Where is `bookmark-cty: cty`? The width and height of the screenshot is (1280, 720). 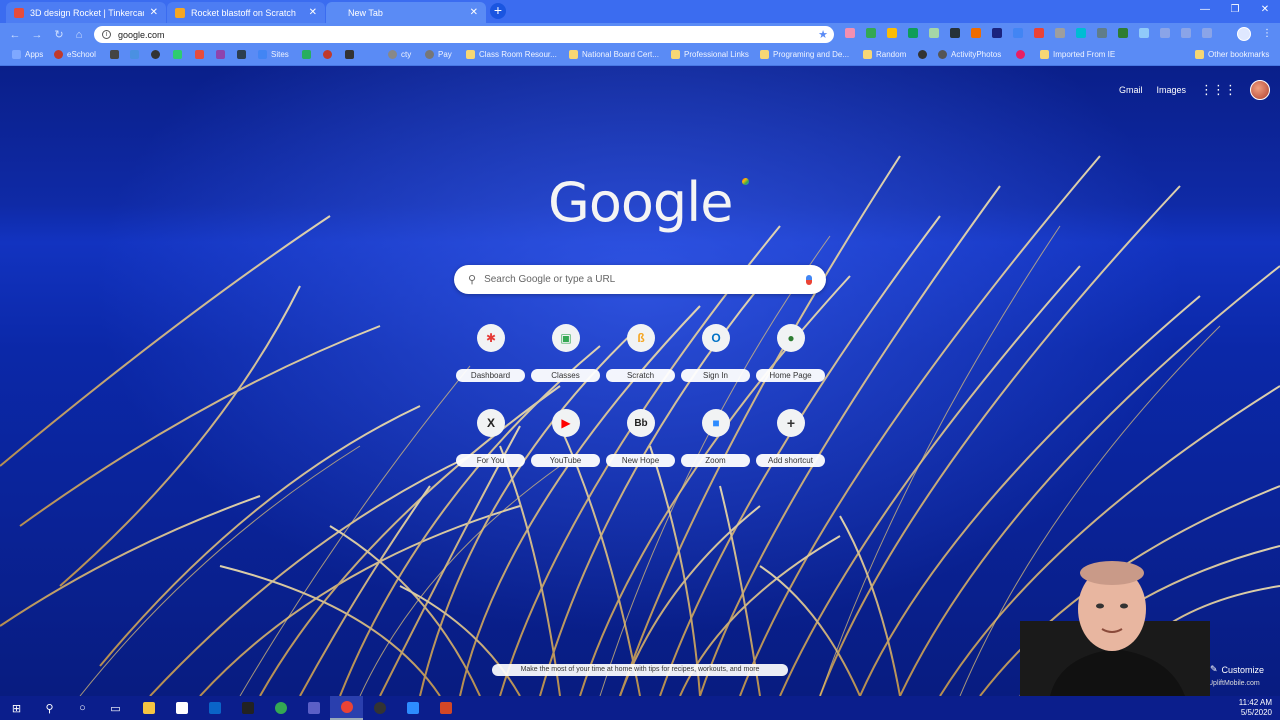 bookmark-cty: cty is located at coordinates (399, 54).